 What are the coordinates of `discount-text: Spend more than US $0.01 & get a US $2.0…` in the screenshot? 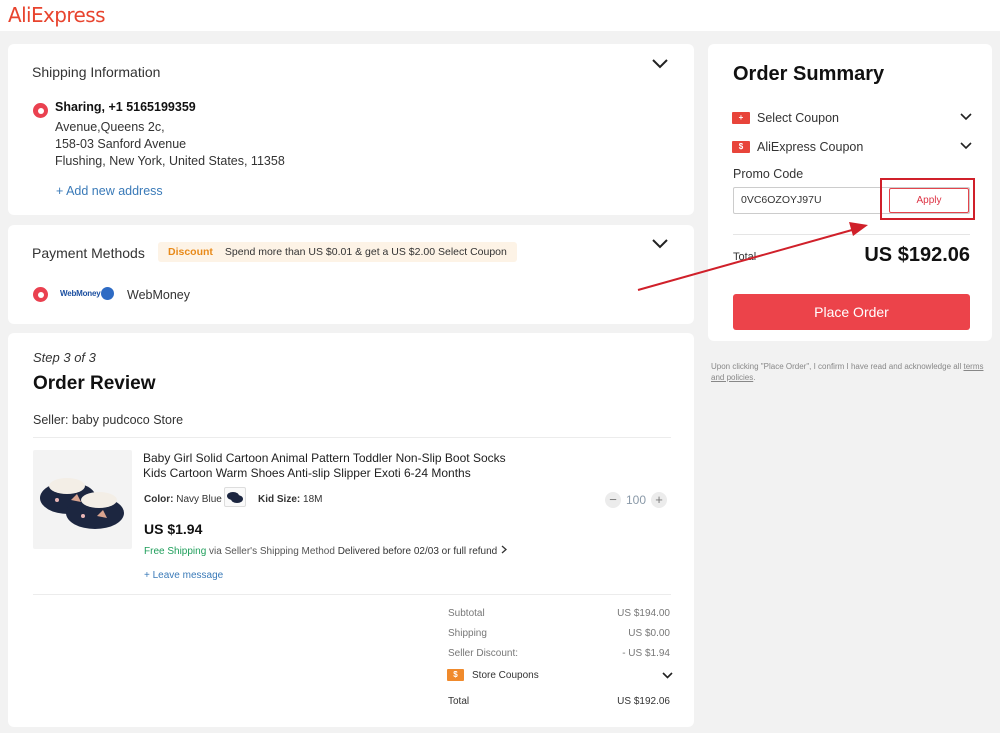 It's located at (365, 252).